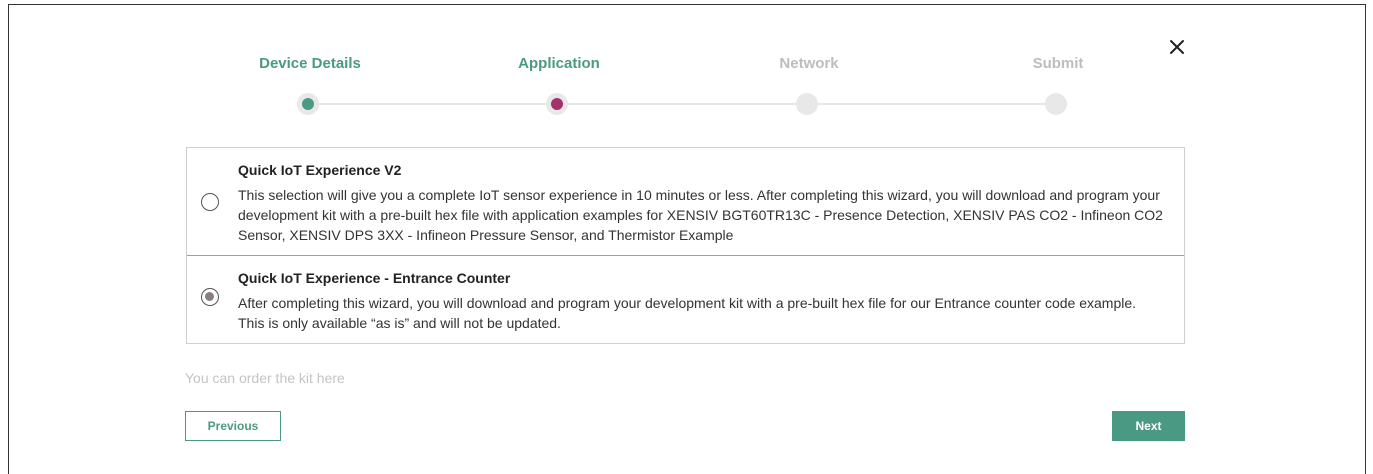  Describe the element at coordinates (308, 104) in the screenshot. I see `step-dot-device-details` at that location.